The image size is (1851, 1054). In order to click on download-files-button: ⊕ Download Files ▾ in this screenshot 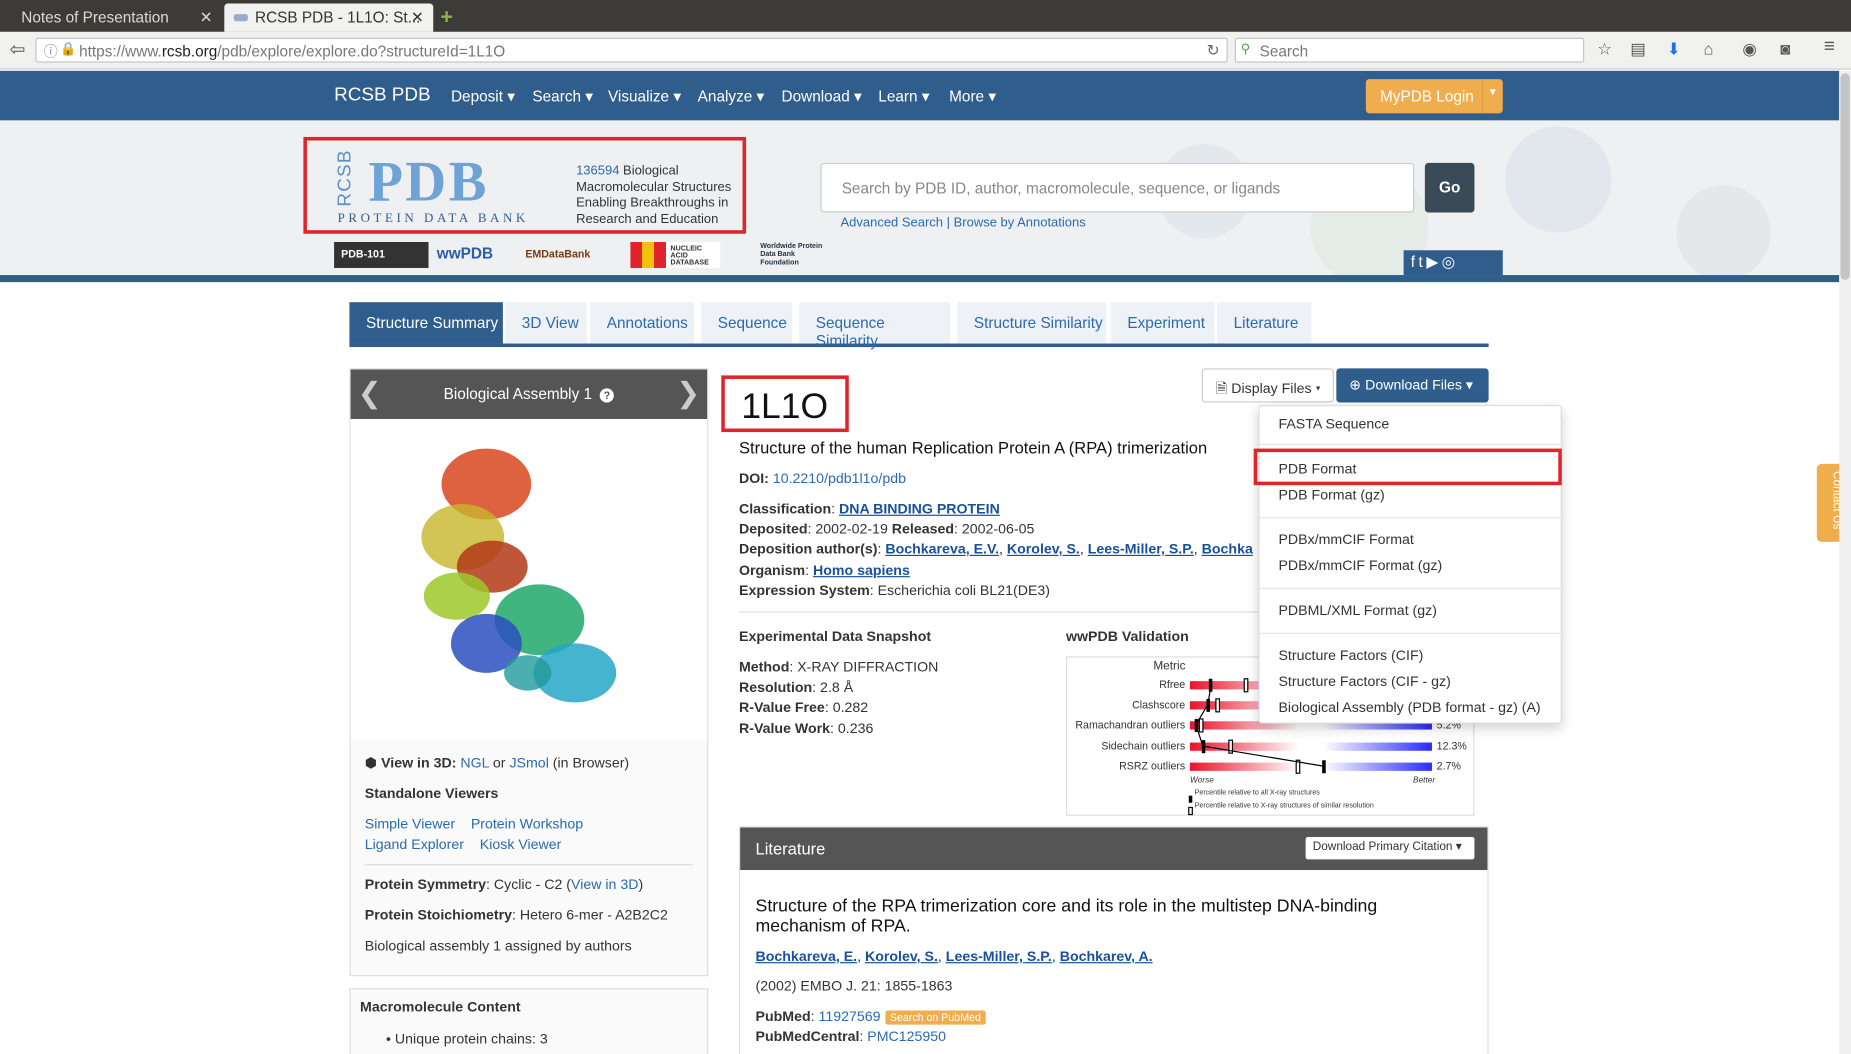, I will do `click(1412, 385)`.